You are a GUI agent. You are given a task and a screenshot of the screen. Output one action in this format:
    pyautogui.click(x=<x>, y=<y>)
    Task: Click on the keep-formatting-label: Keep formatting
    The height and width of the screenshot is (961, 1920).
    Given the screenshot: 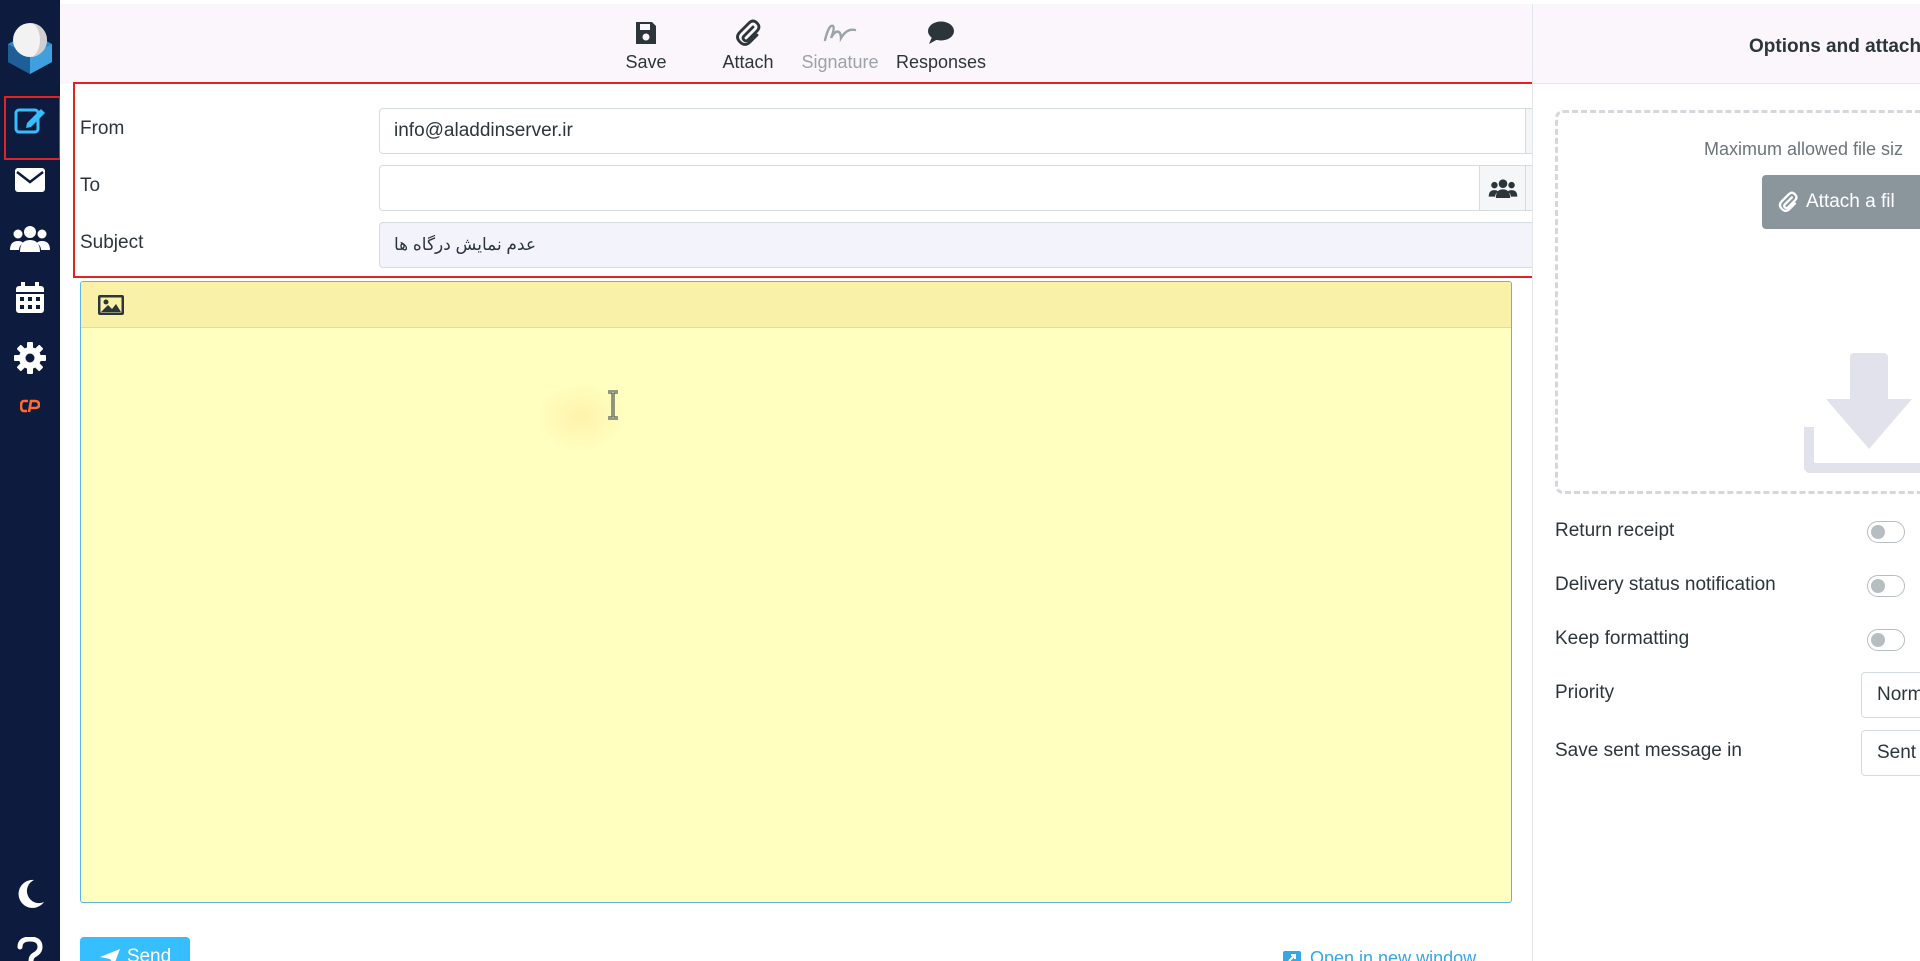 What is the action you would take?
    pyautogui.click(x=1622, y=638)
    